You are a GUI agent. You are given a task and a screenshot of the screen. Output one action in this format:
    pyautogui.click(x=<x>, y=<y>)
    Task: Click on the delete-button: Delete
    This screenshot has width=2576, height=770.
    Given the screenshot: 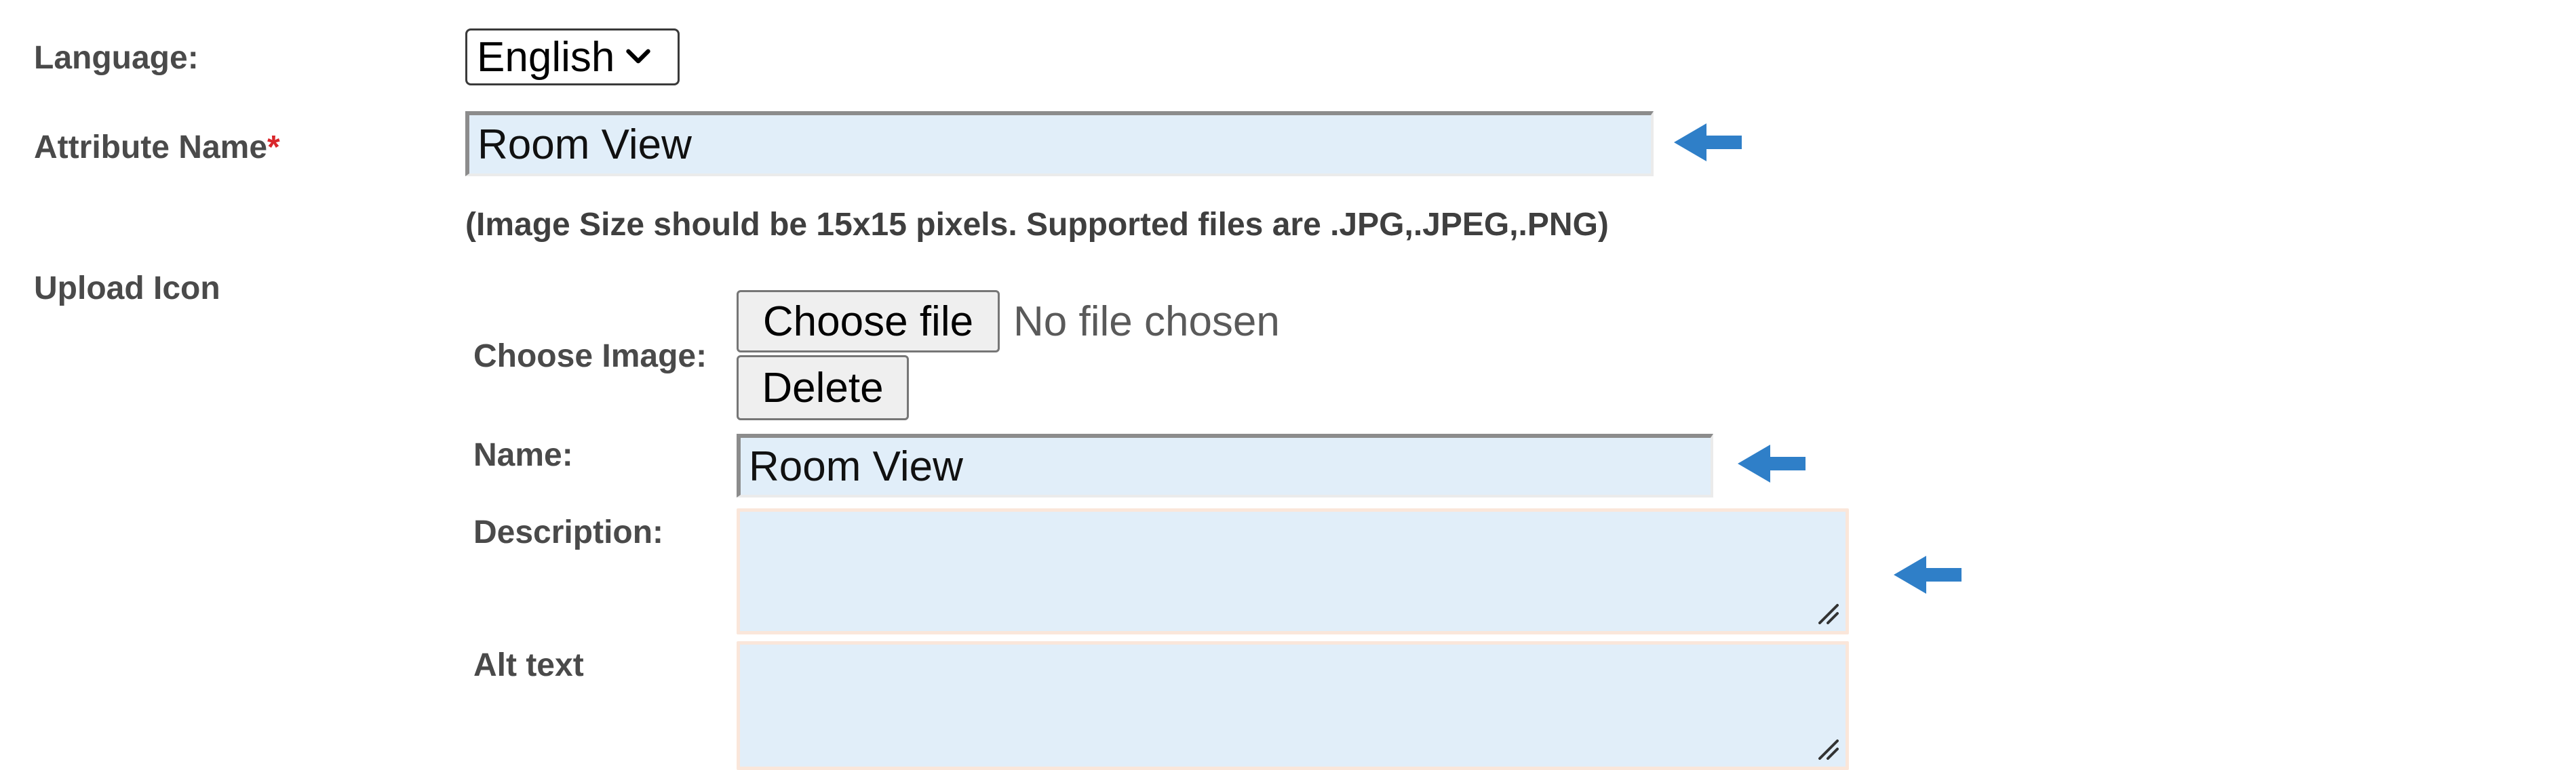 What is the action you would take?
    pyautogui.click(x=823, y=388)
    